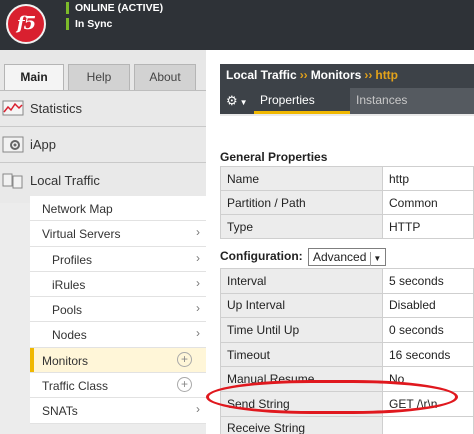 The height and width of the screenshot is (434, 474). What do you see at coordinates (43, 144) in the screenshot?
I see `iapp-label: iApp` at bounding box center [43, 144].